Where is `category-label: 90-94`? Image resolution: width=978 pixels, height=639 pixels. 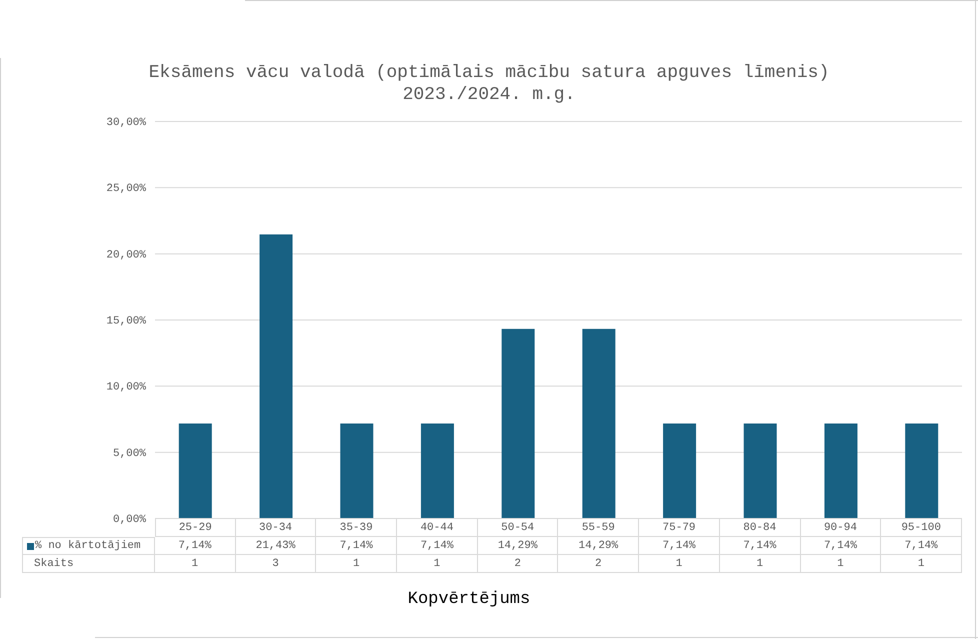 category-label: 90-94 is located at coordinates (841, 528).